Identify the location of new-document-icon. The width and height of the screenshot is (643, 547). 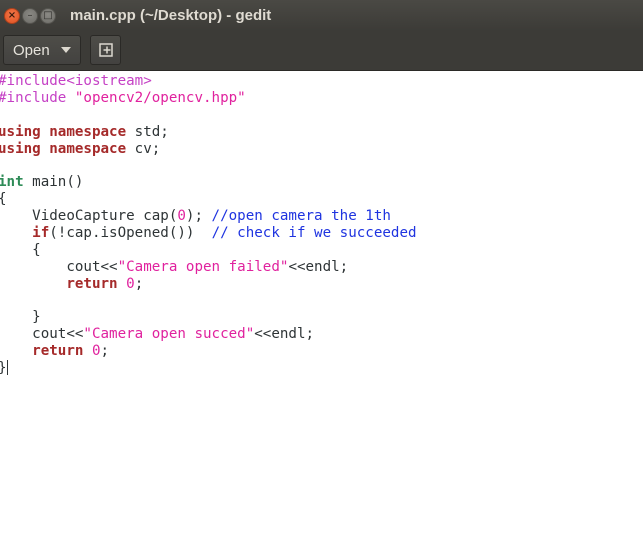
(105, 50).